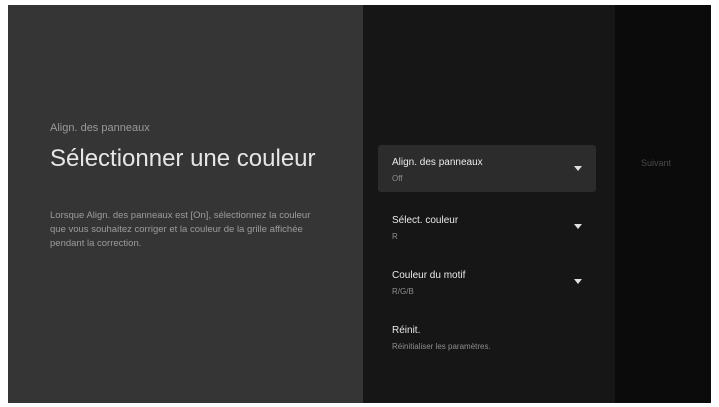 The image size is (719, 407). What do you see at coordinates (487, 226) in the screenshot?
I see `menu-item-select-color: Sélect. couleur R` at bounding box center [487, 226].